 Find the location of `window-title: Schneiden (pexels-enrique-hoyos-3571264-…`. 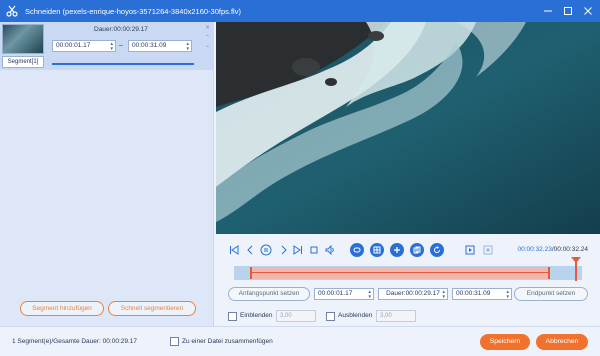

window-title: Schneiden (pexels-enrique-hoyos-3571264-… is located at coordinates (133, 11).